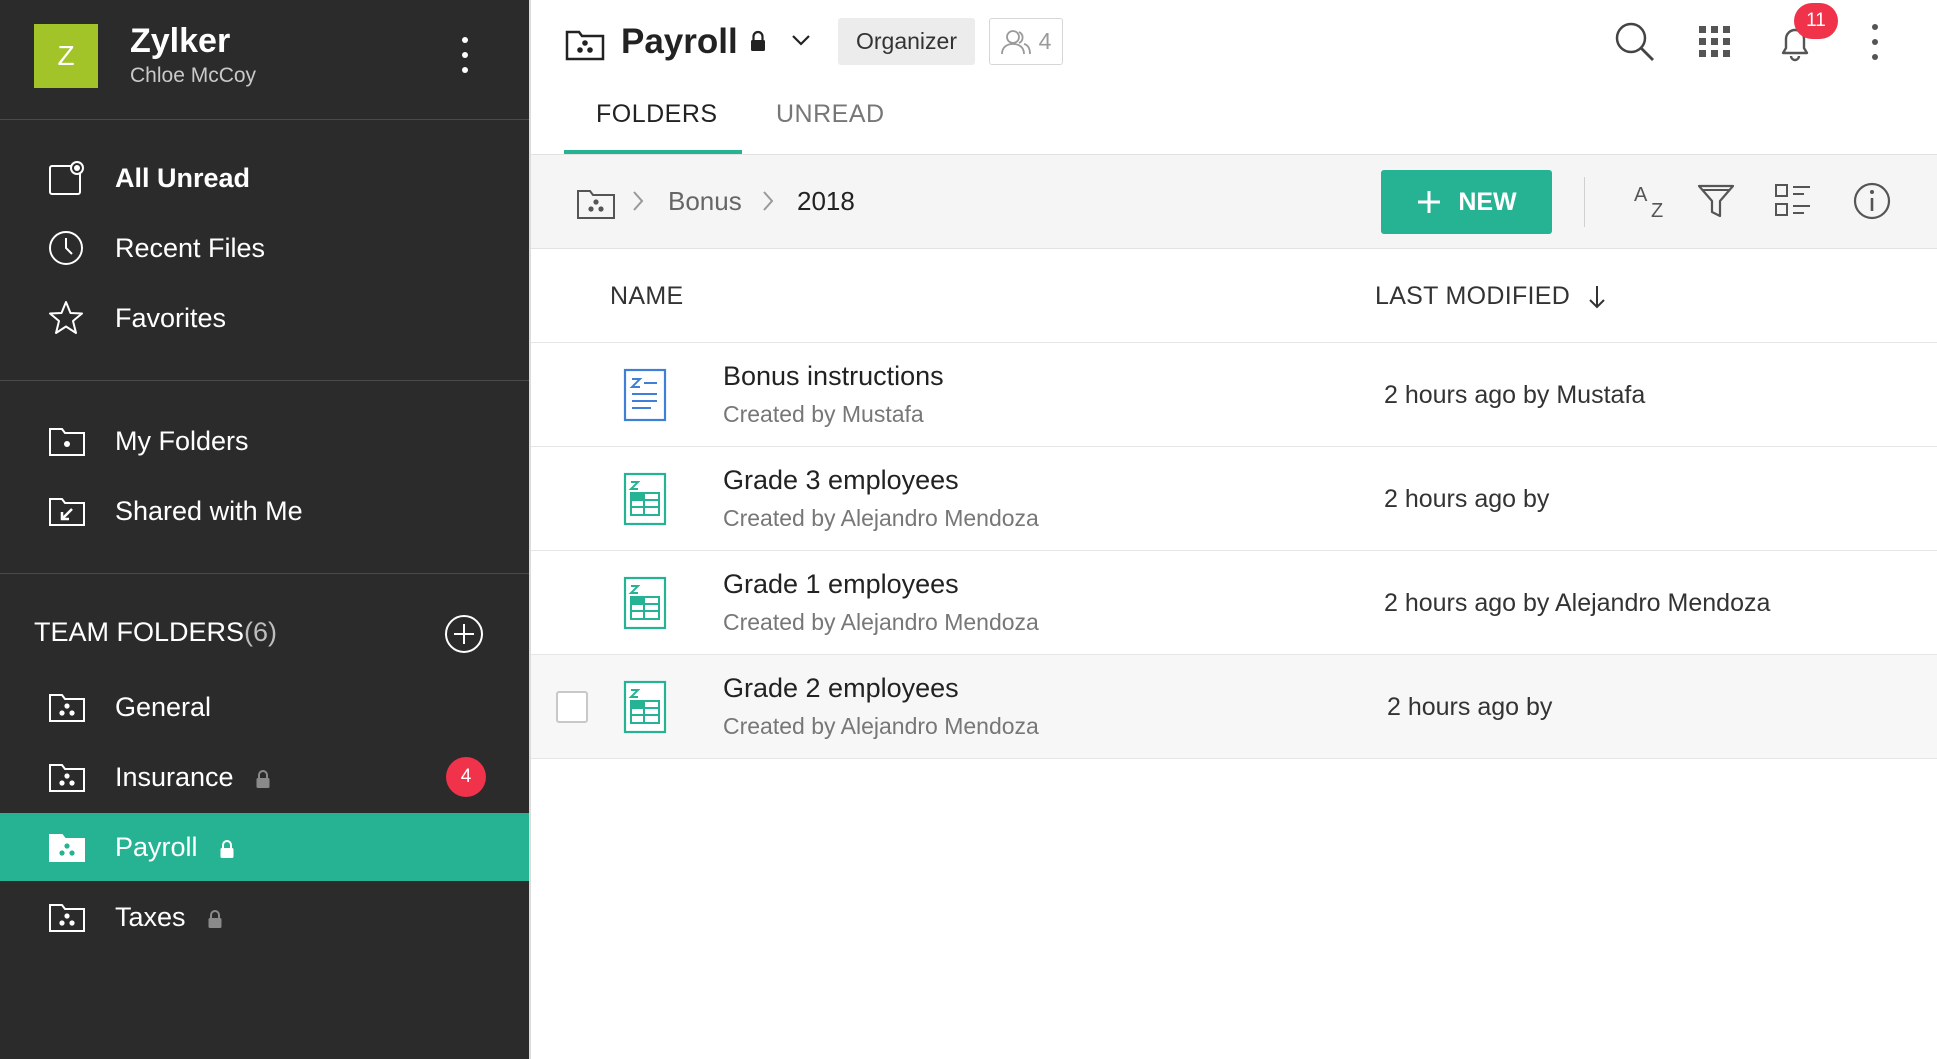 Image resolution: width=1937 pixels, height=1059 pixels. What do you see at coordinates (1515, 395) in the screenshot?
I see `file-last-modified: 2 hours ago by Mustafa` at bounding box center [1515, 395].